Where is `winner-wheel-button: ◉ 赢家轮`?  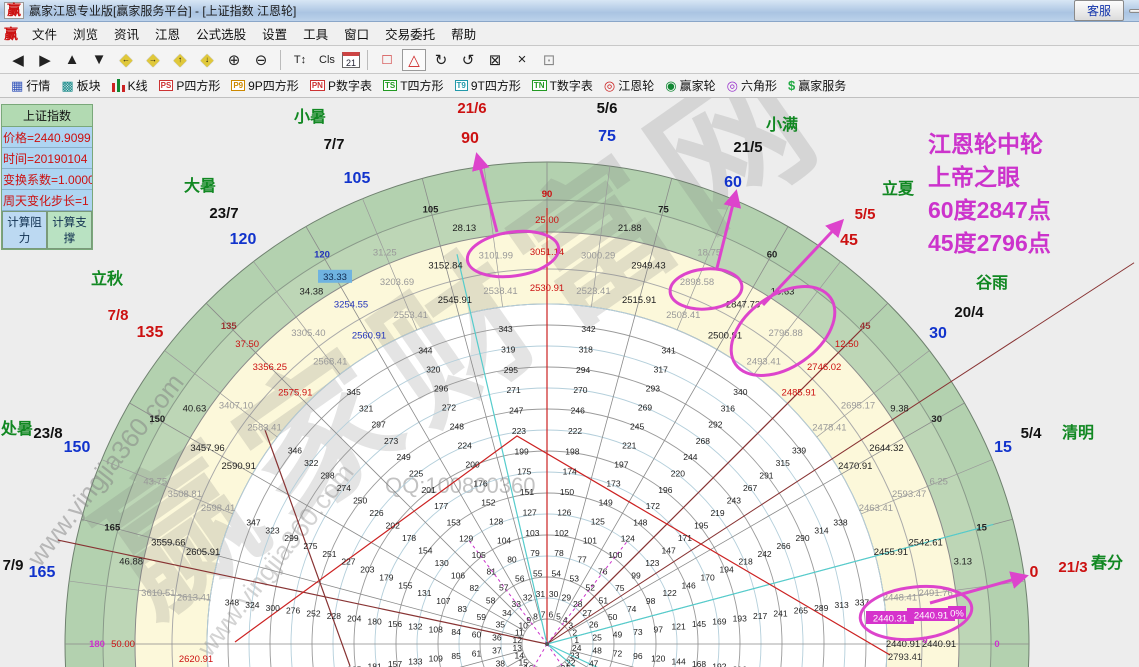 winner-wheel-button: ◉ 赢家轮 is located at coordinates (690, 85).